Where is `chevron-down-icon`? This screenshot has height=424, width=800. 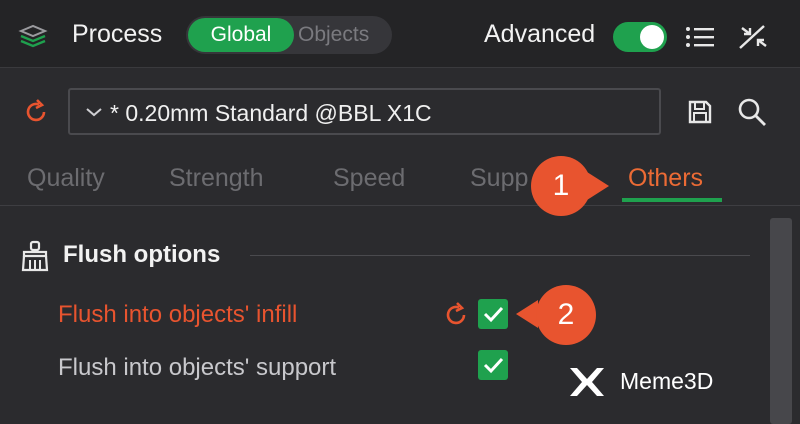 chevron-down-icon is located at coordinates (94, 112).